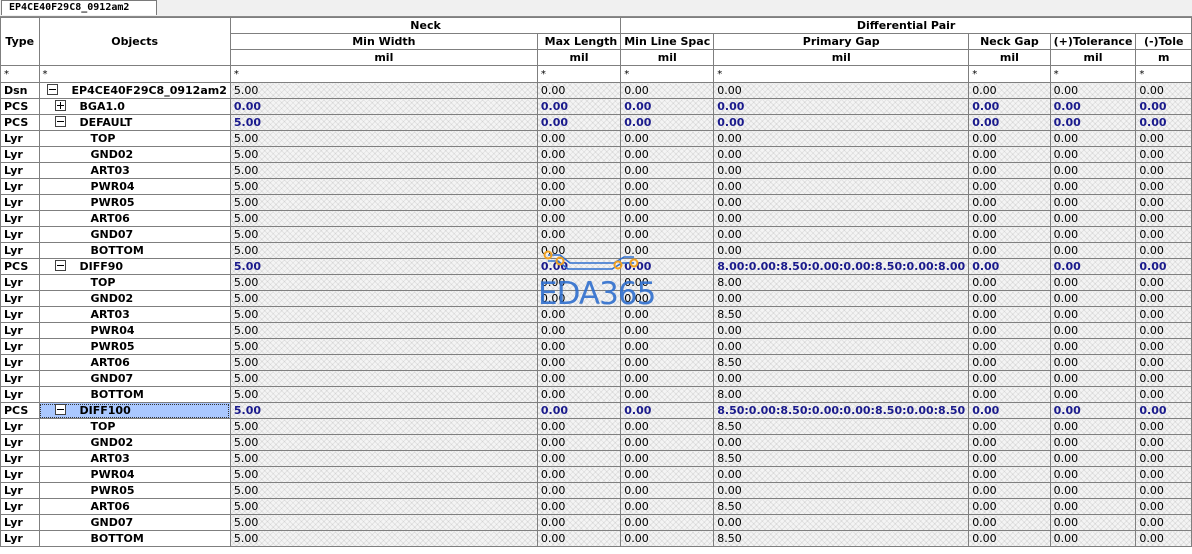 This screenshot has width=1192, height=554. What do you see at coordinates (596, 346) in the screenshot?
I see `table-row: Lyr PWR05 5.00 0.00 0.00 0.00 0.00 0.00 0.00` at bounding box center [596, 346].